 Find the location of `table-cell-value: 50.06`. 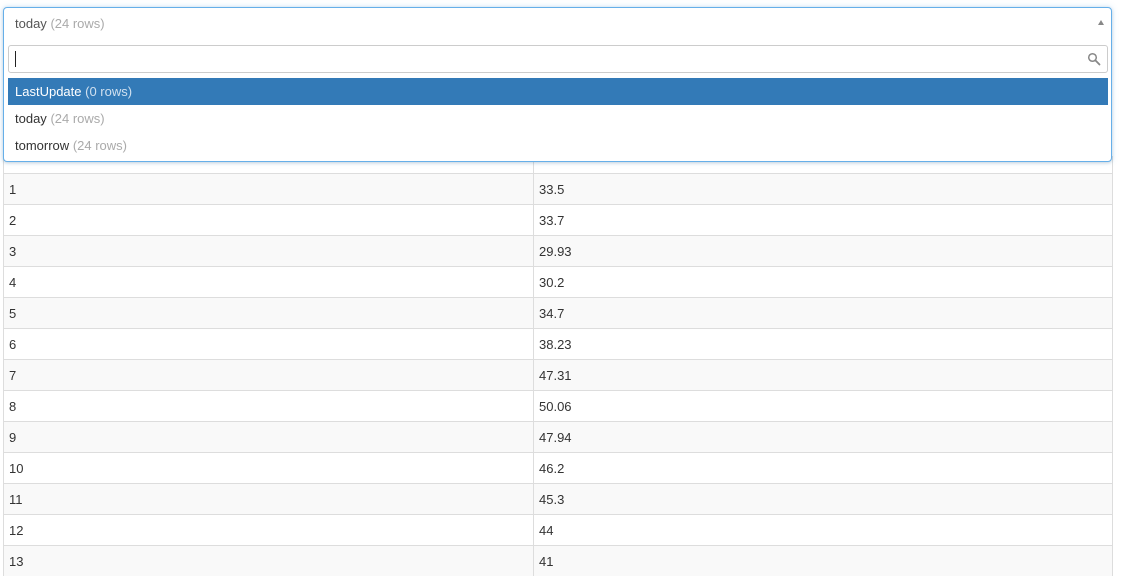

table-cell-value: 50.06 is located at coordinates (823, 406).